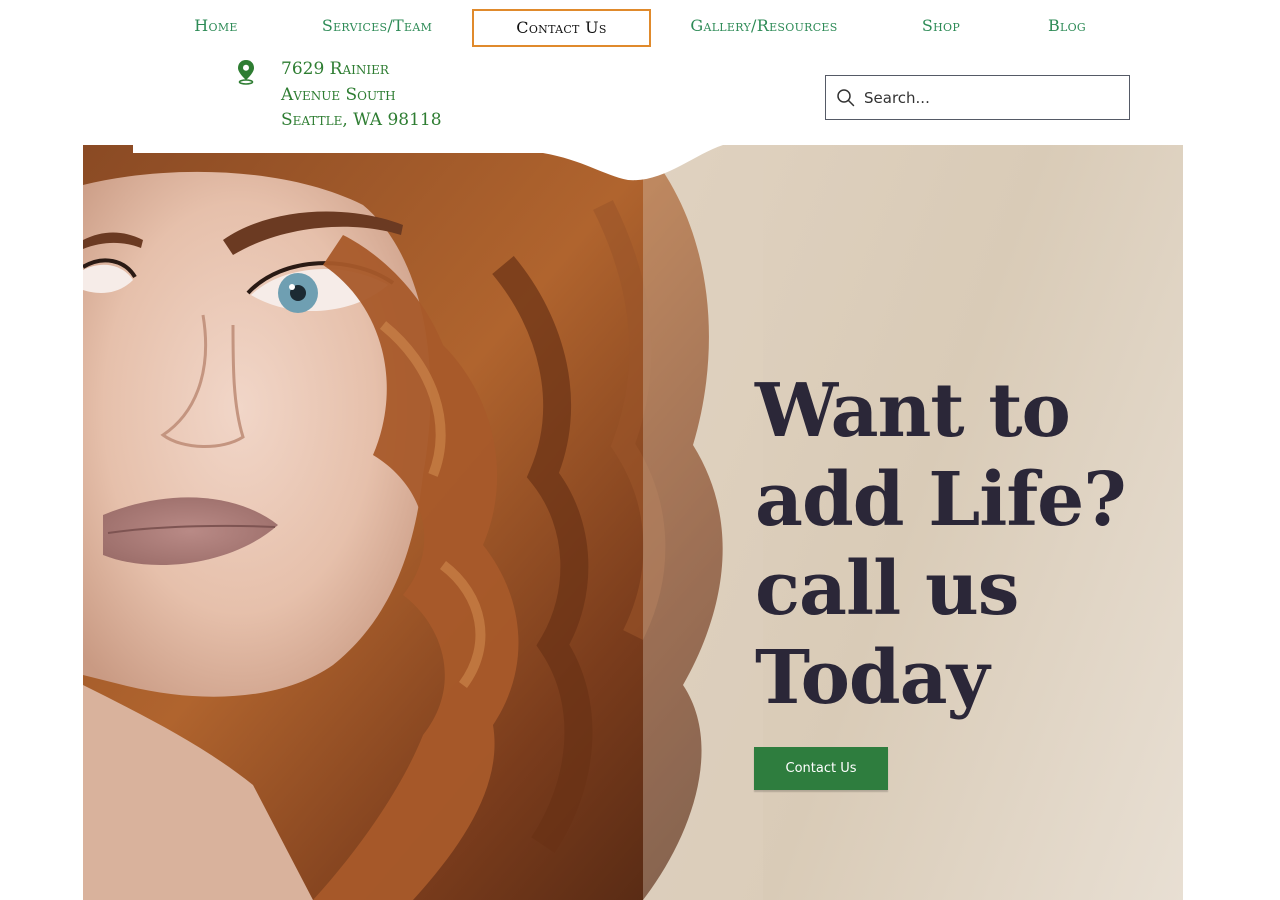  Describe the element at coordinates (361, 120) in the screenshot. I see `address-line-3: Seattle, WA 98118` at that location.